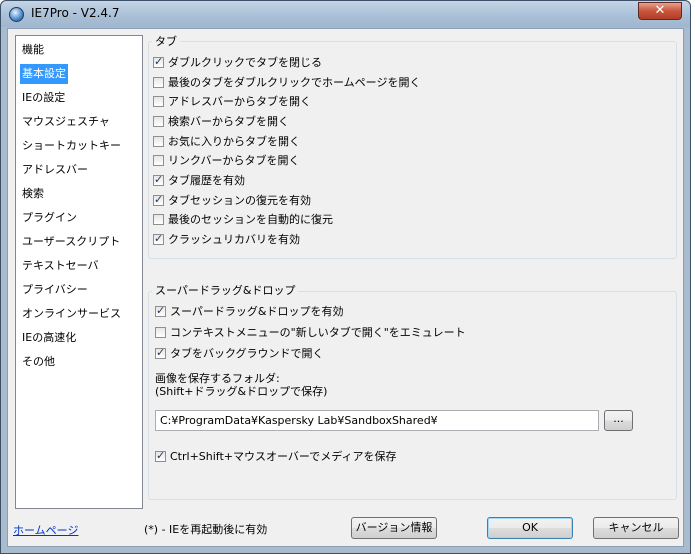  What do you see at coordinates (71, 314) in the screenshot?
I see `nav-item-online-services: オンラインサービス` at bounding box center [71, 314].